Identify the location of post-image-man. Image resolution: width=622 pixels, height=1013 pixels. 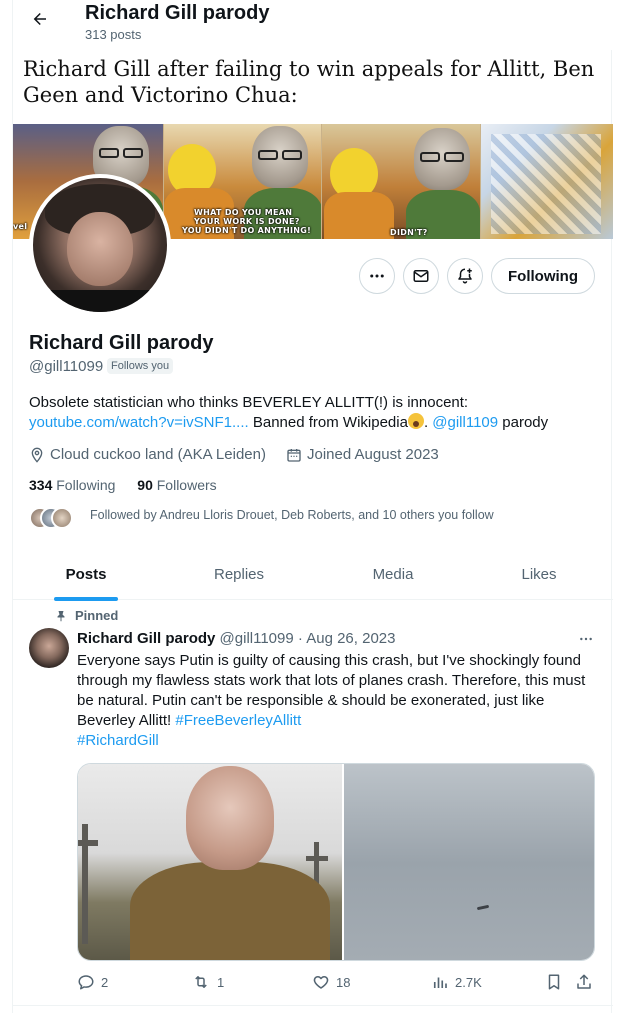
(210, 862).